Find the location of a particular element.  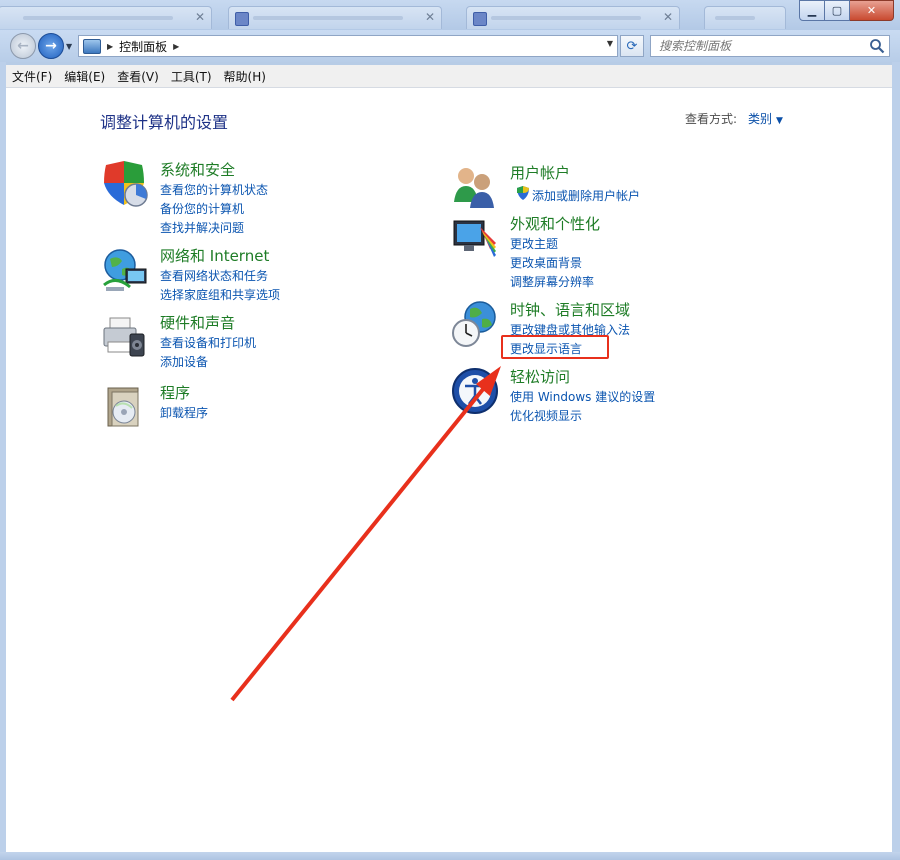

address-bar: ▶ 控制面板 ▶ ▼ is located at coordinates (348, 46).